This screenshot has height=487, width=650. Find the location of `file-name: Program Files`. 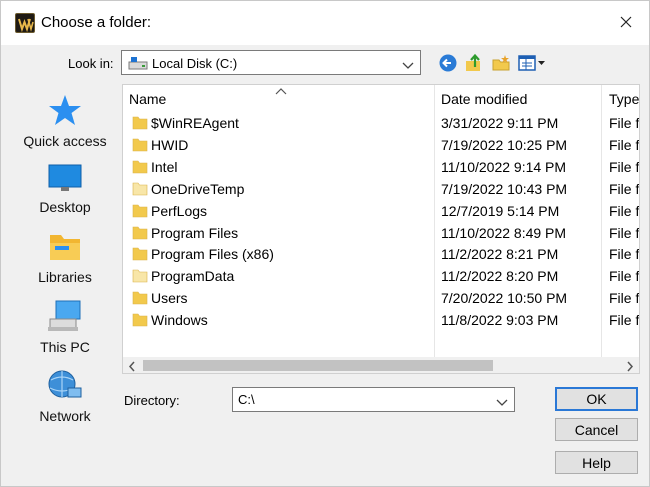

file-name: Program Files is located at coordinates (195, 232).